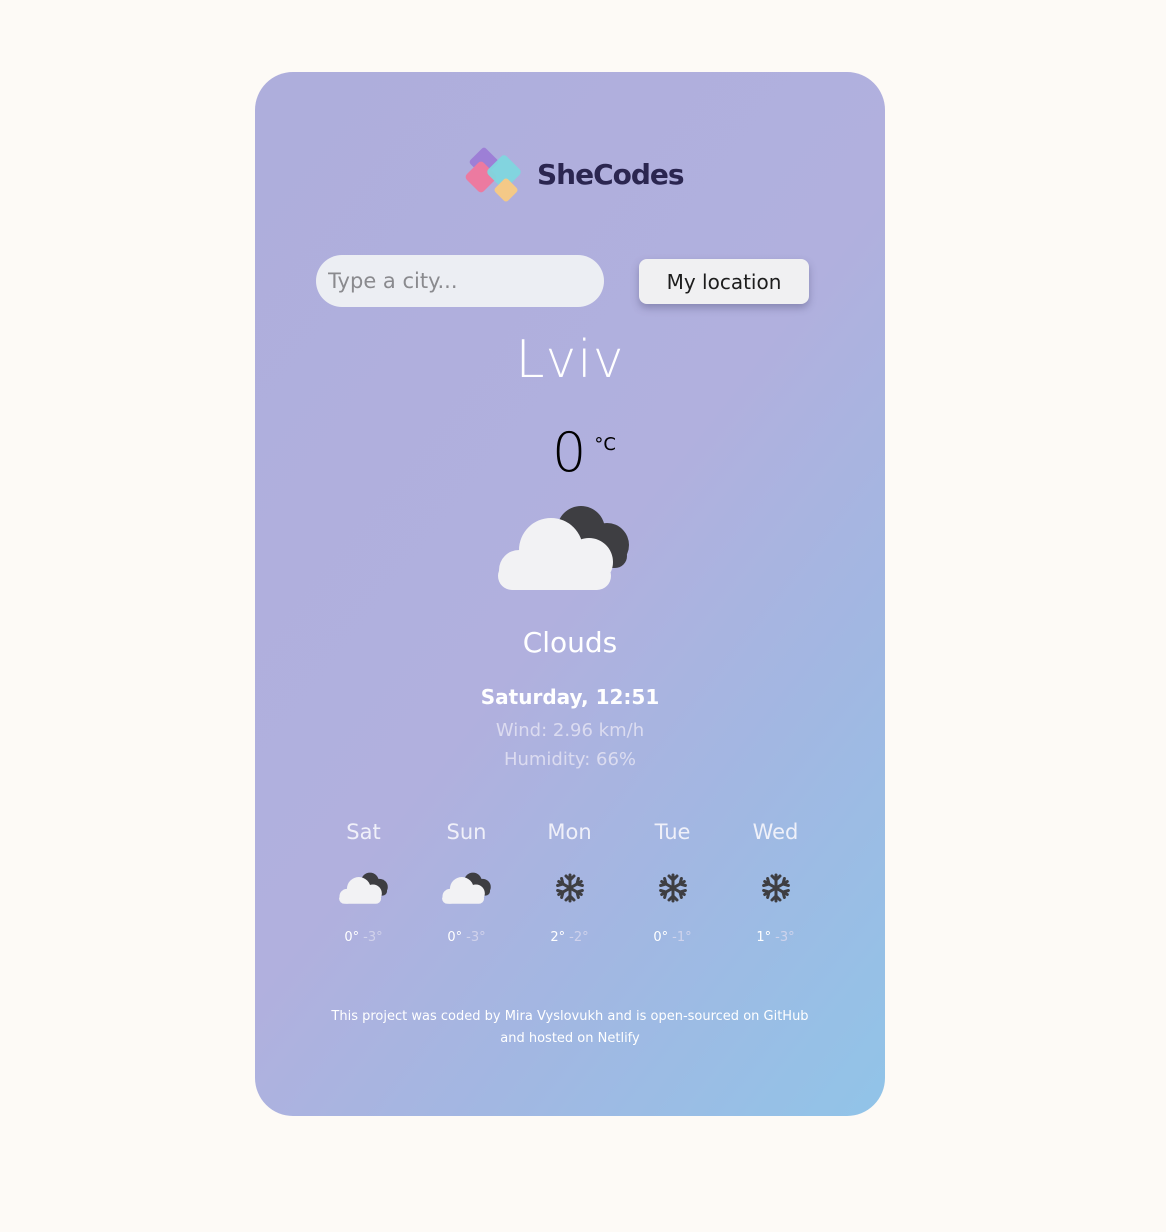  I want to click on forecast-min: -2°, so click(579, 937).